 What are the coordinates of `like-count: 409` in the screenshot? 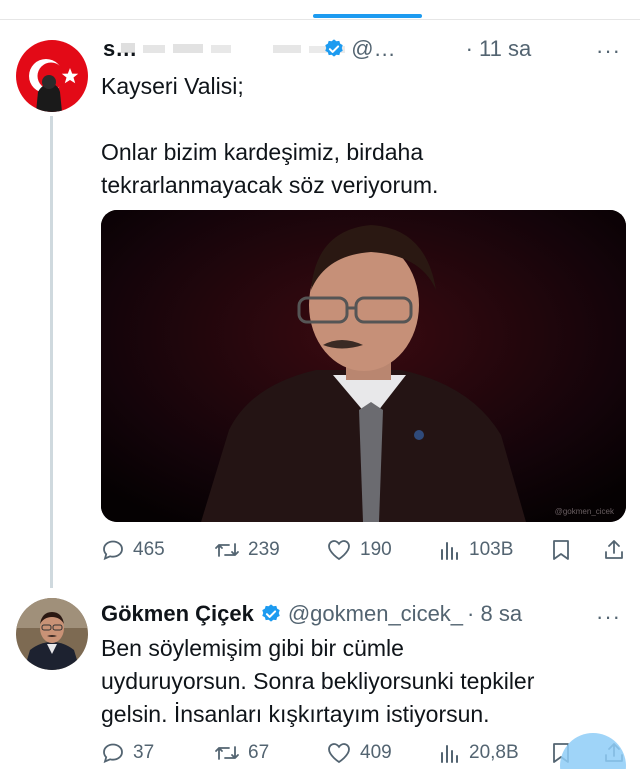 It's located at (376, 752).